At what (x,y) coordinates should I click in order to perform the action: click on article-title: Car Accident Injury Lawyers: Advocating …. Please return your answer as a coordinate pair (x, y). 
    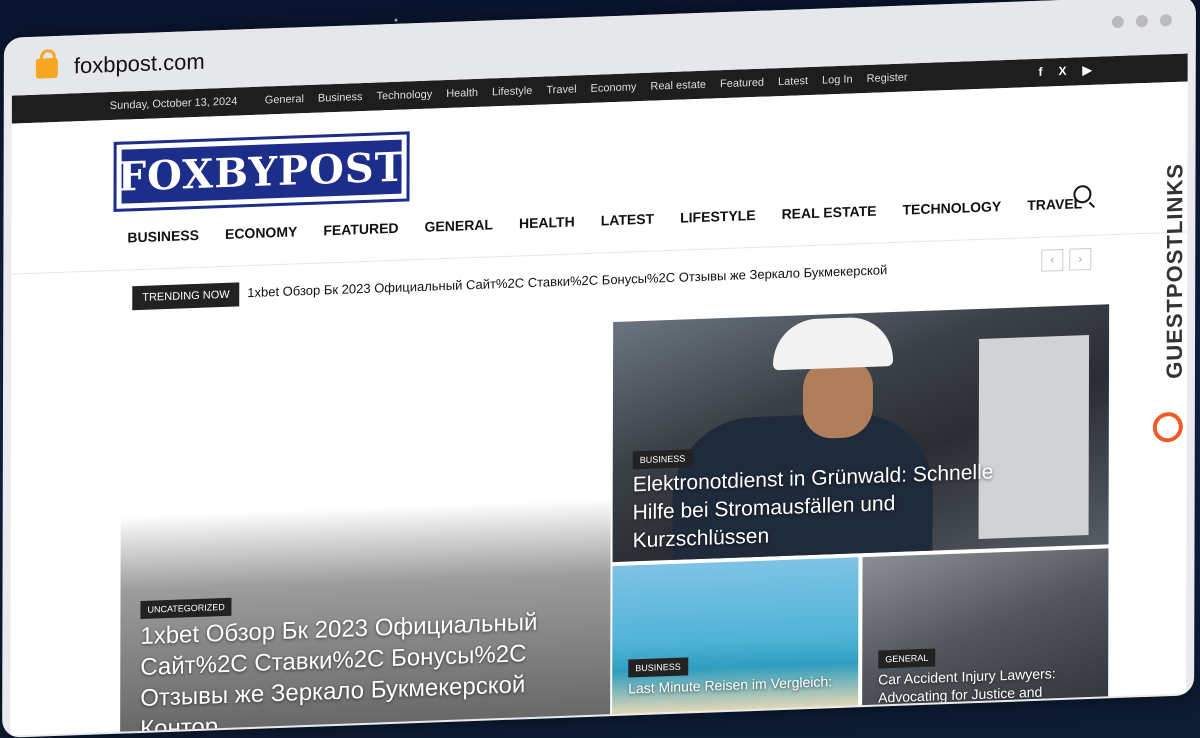
    Looking at the image, I should click on (988, 685).